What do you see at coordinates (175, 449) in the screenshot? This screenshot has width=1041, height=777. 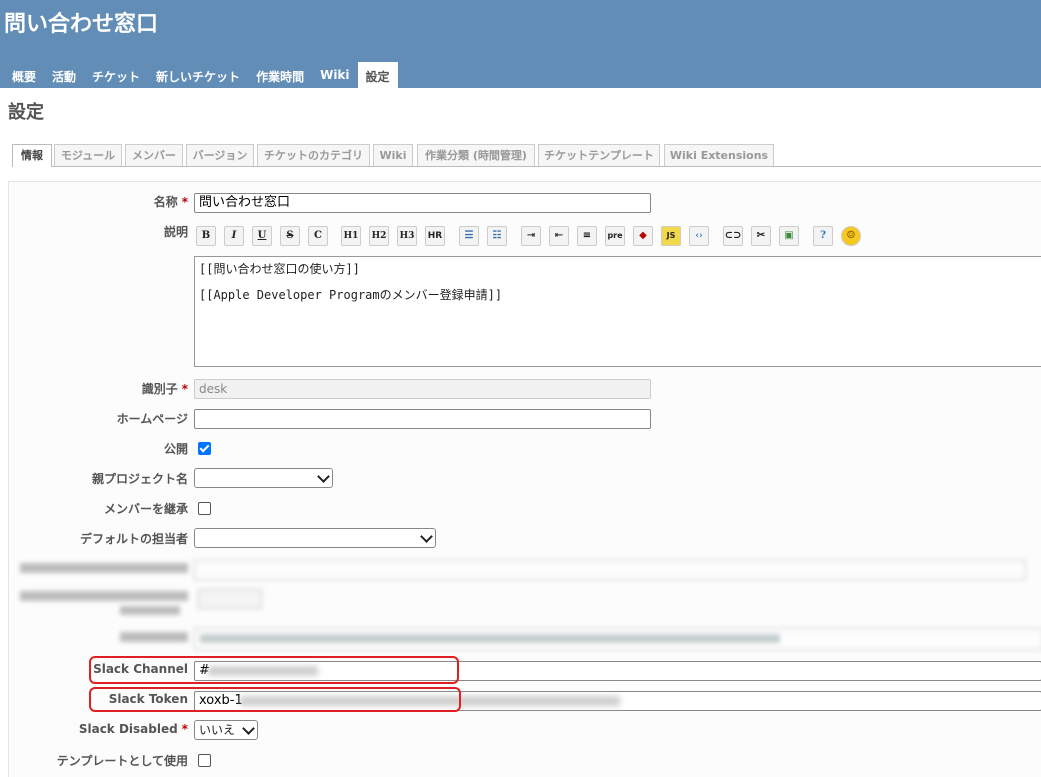 I see `public-label: 公開` at bounding box center [175, 449].